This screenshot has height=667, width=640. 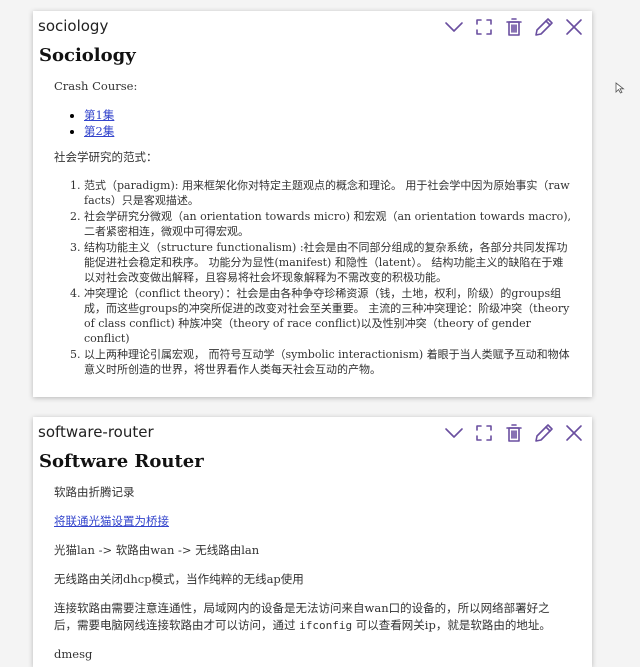 I want to click on card-header: sociology, so click(x=312, y=27).